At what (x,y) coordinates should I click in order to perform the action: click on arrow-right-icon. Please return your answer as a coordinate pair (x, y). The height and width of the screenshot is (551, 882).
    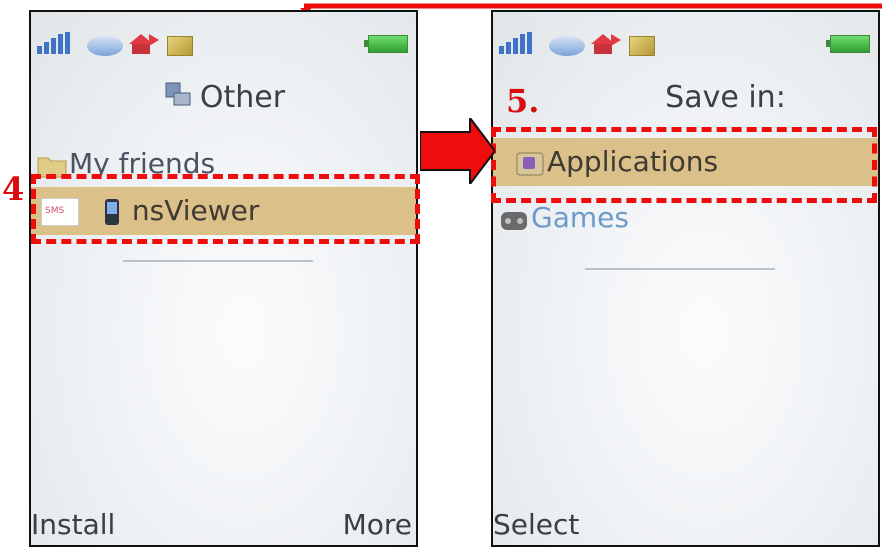
    Looking at the image, I should click on (457, 151).